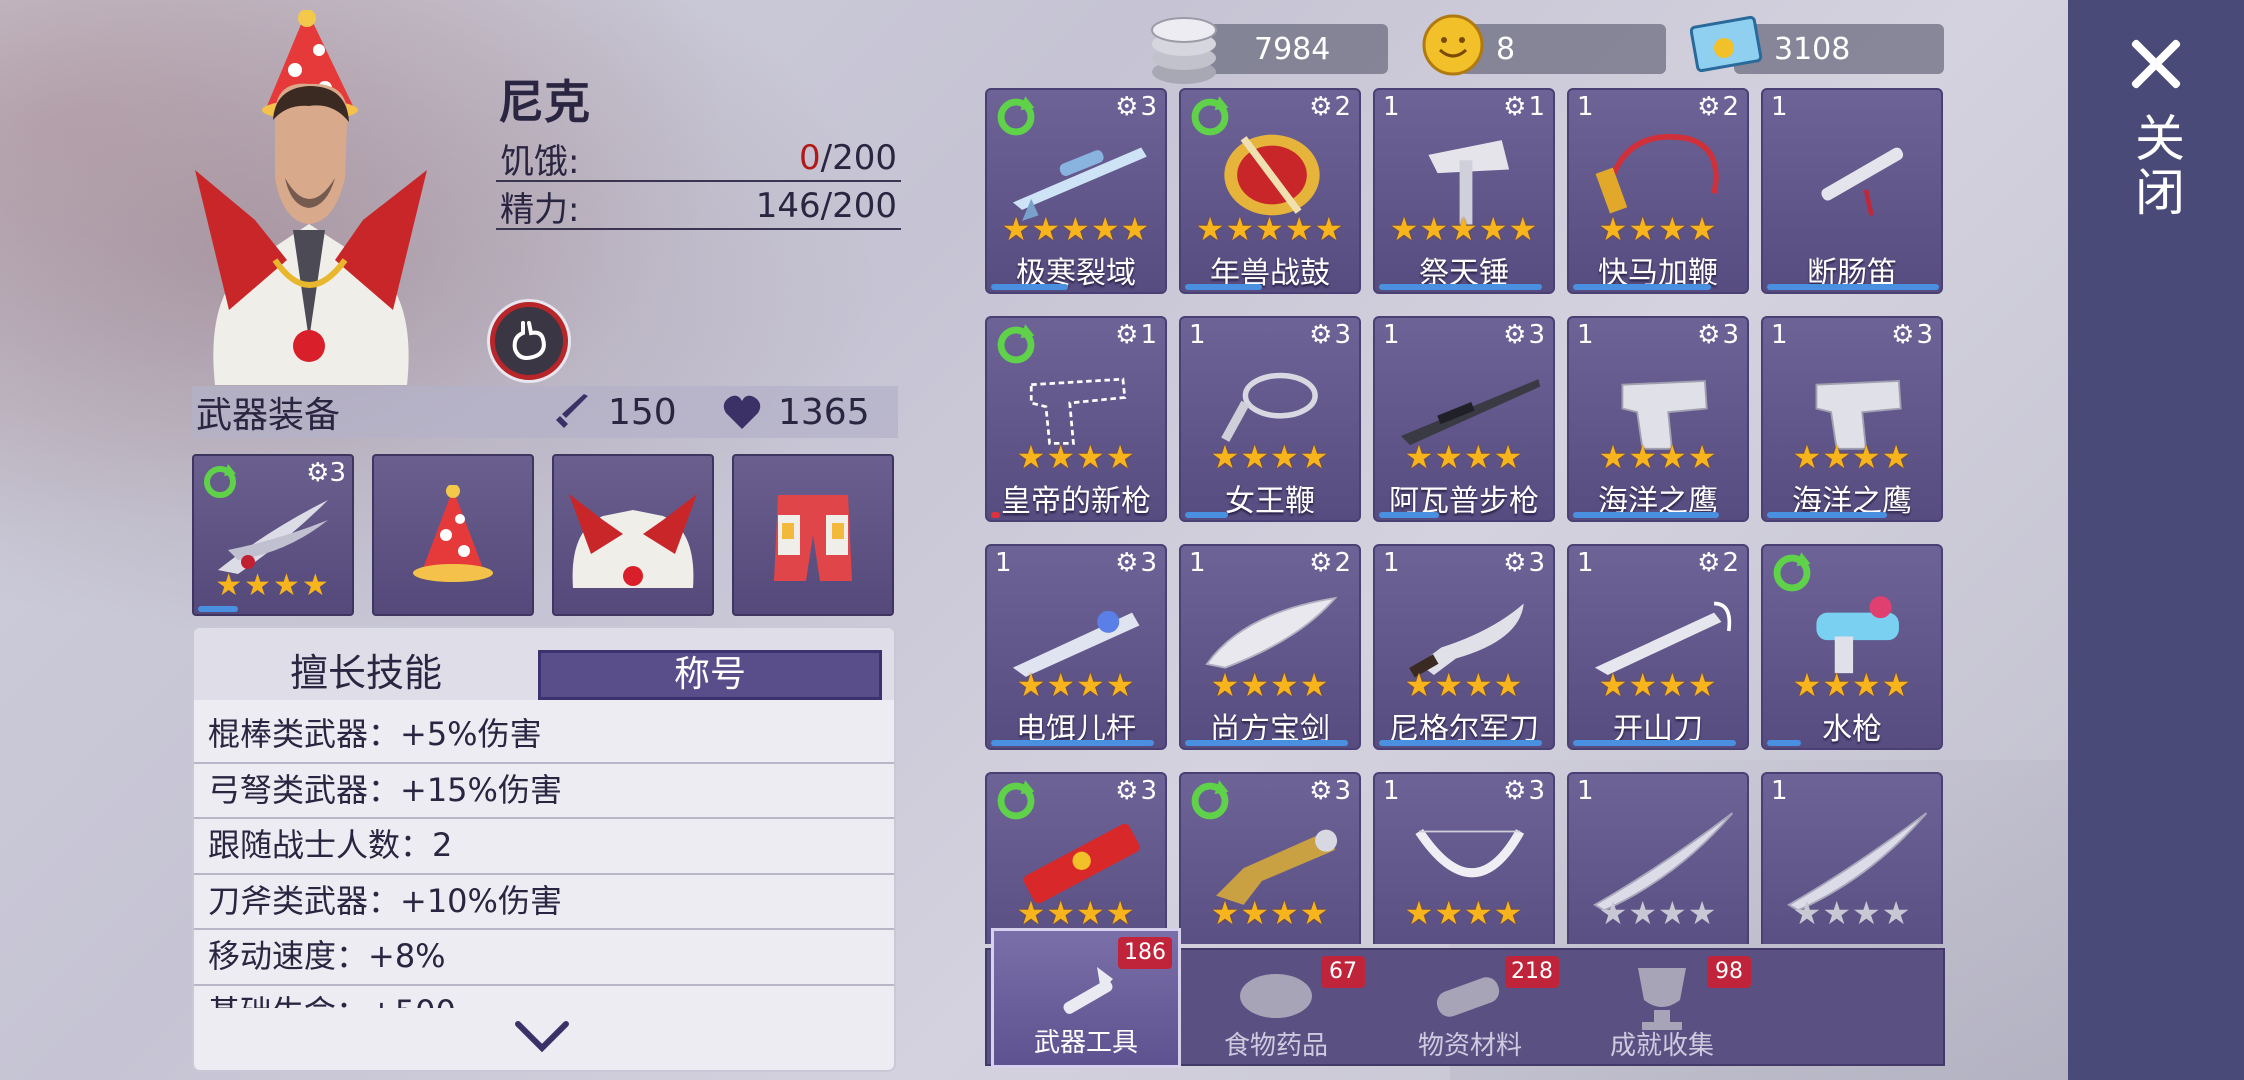 The width and height of the screenshot is (2244, 1080). I want to click on weapon-stars: ★★★★, so click(273, 585).